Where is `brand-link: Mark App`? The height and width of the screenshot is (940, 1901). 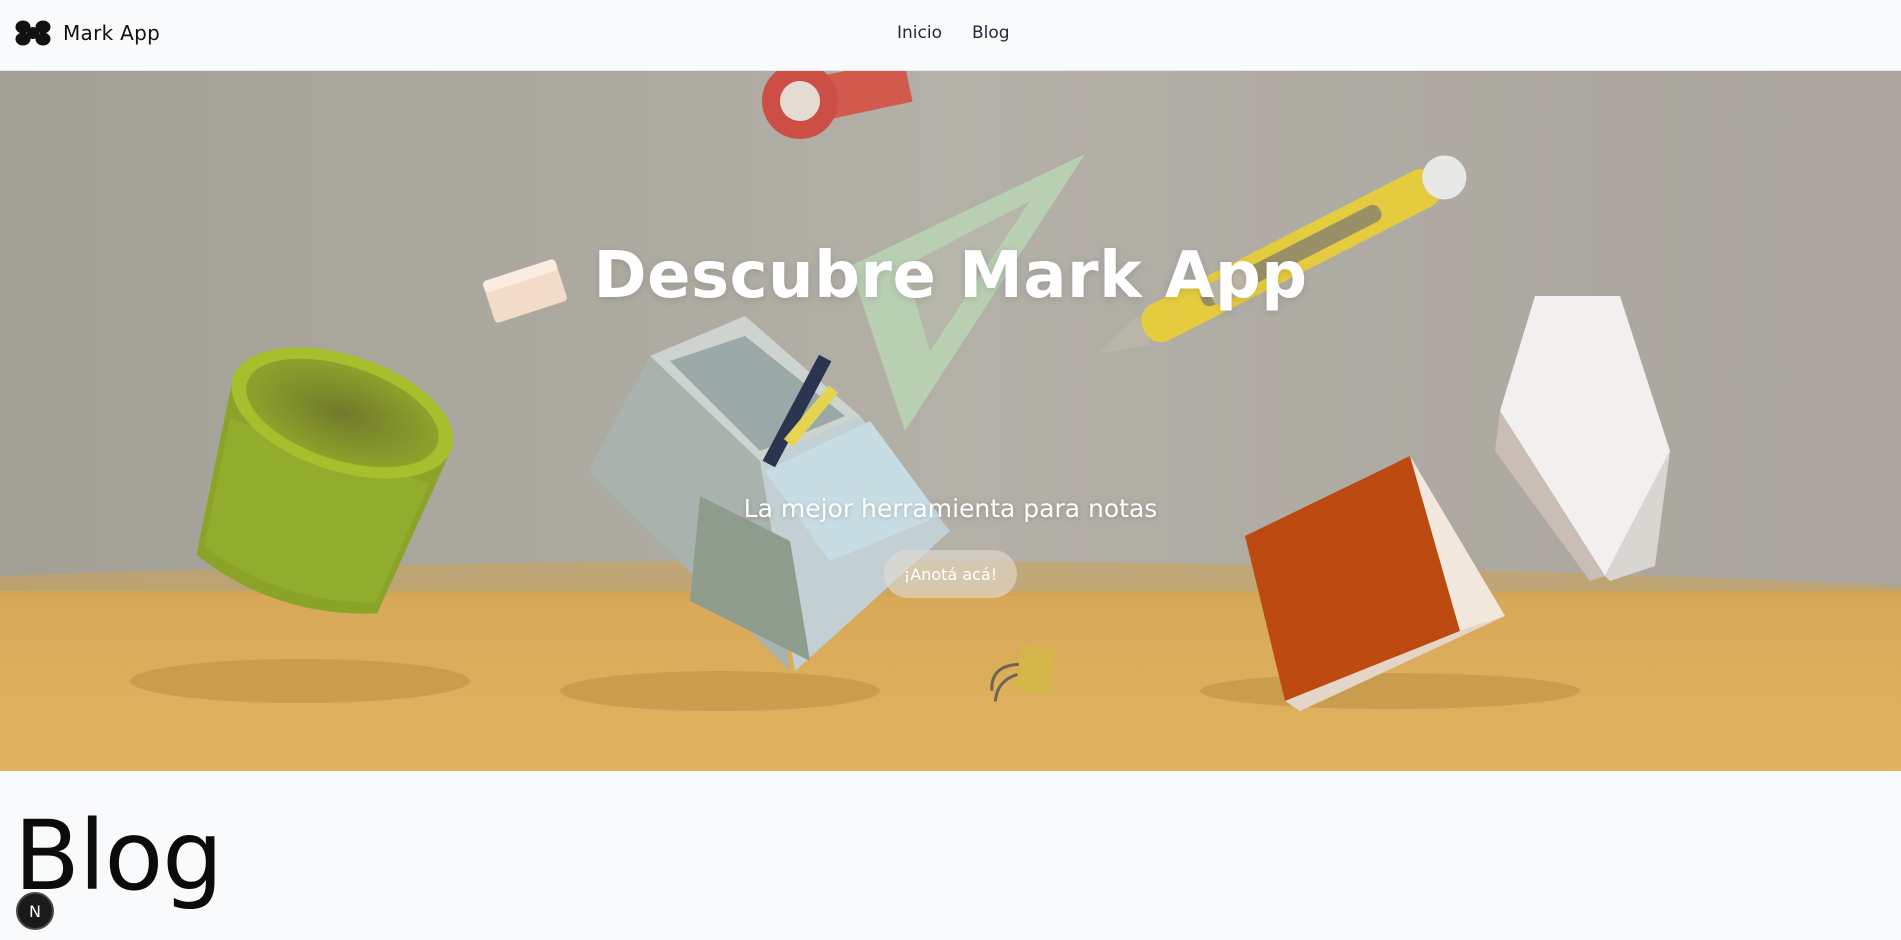
brand-link: Mark App is located at coordinates (87, 33).